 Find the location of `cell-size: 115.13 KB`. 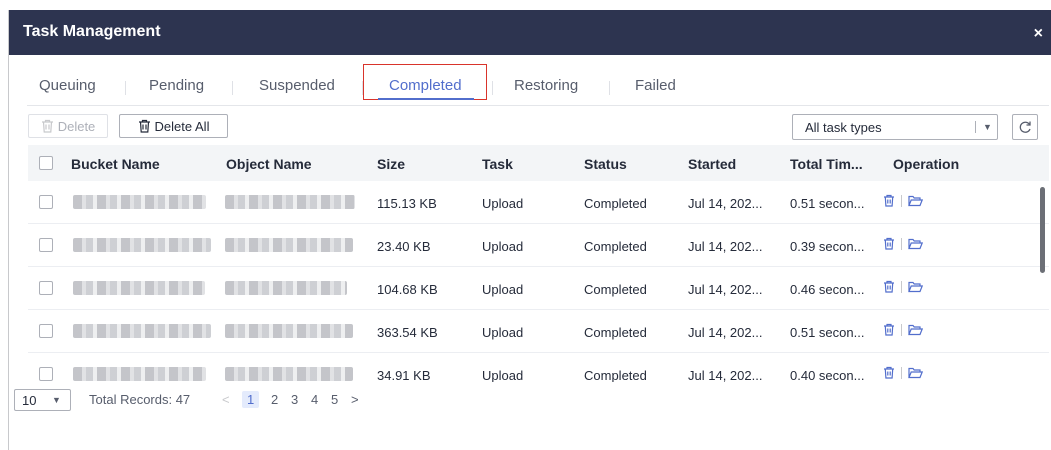

cell-size: 115.13 KB is located at coordinates (407, 203).